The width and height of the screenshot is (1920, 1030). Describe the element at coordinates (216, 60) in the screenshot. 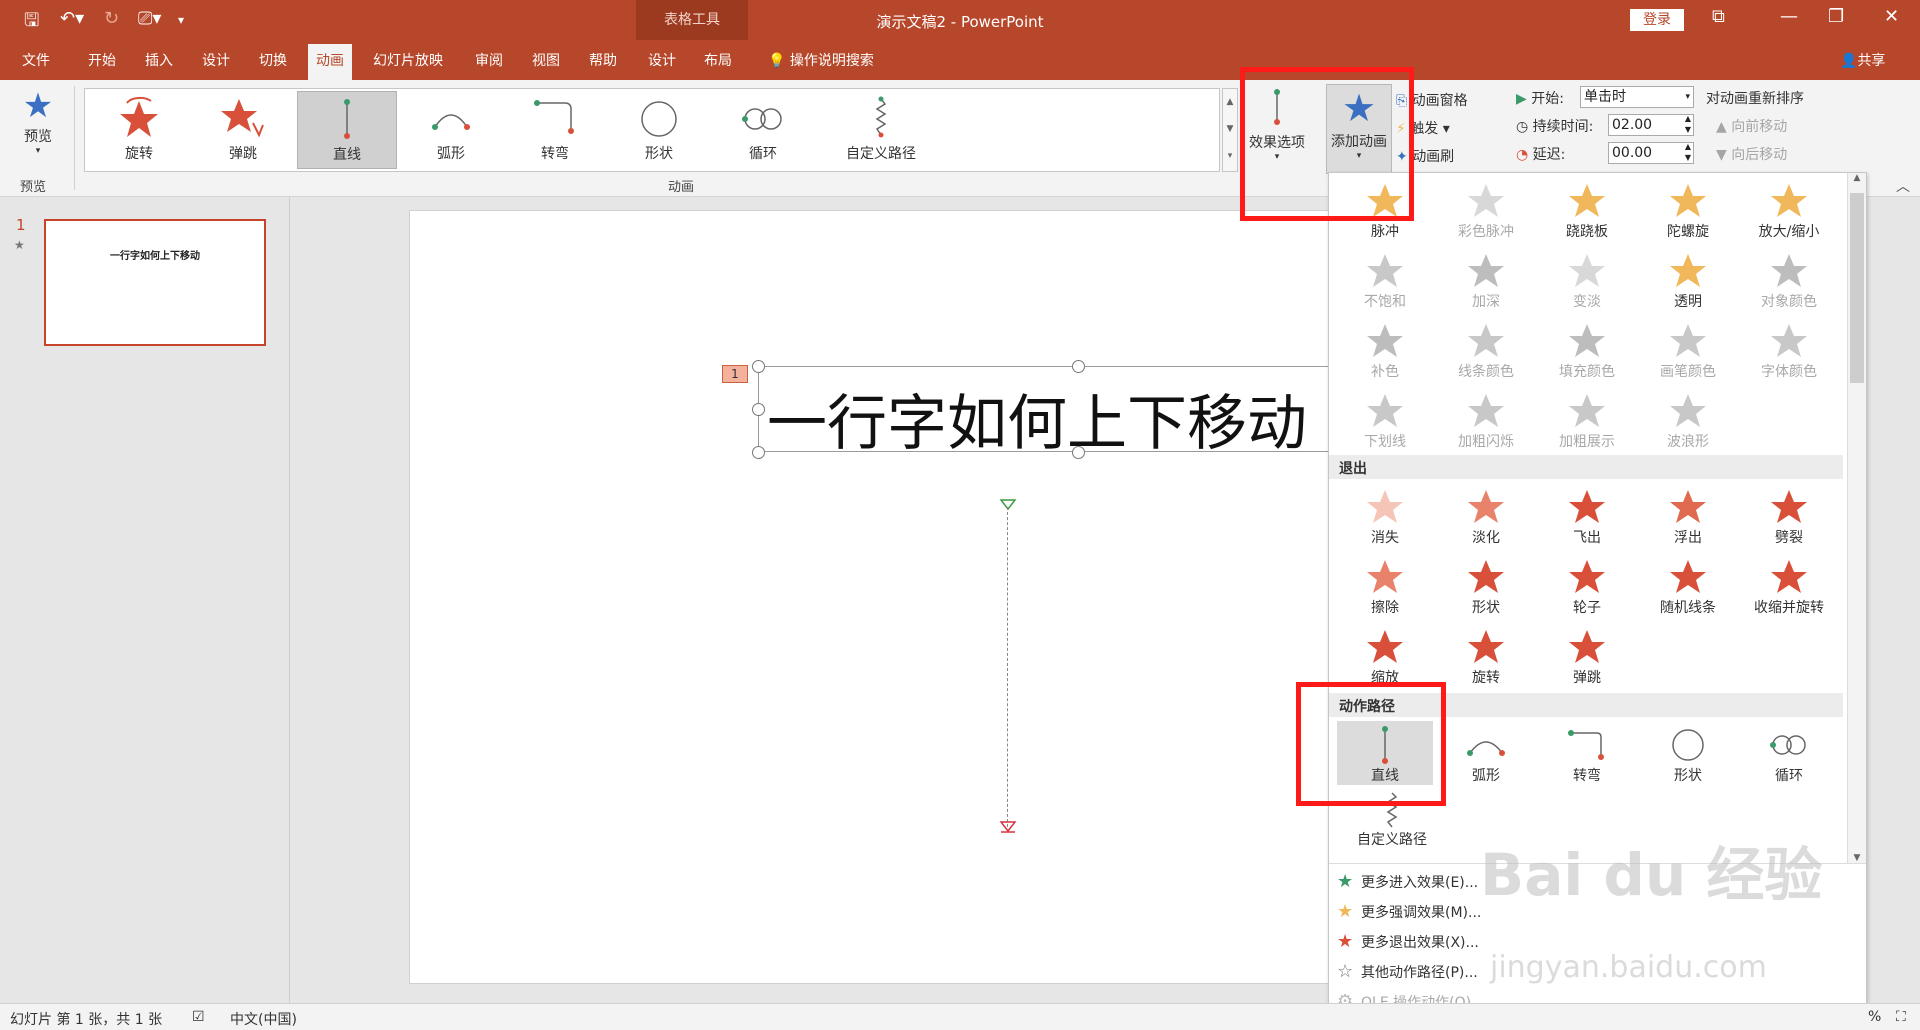

I see `tab-design: 设计` at that location.